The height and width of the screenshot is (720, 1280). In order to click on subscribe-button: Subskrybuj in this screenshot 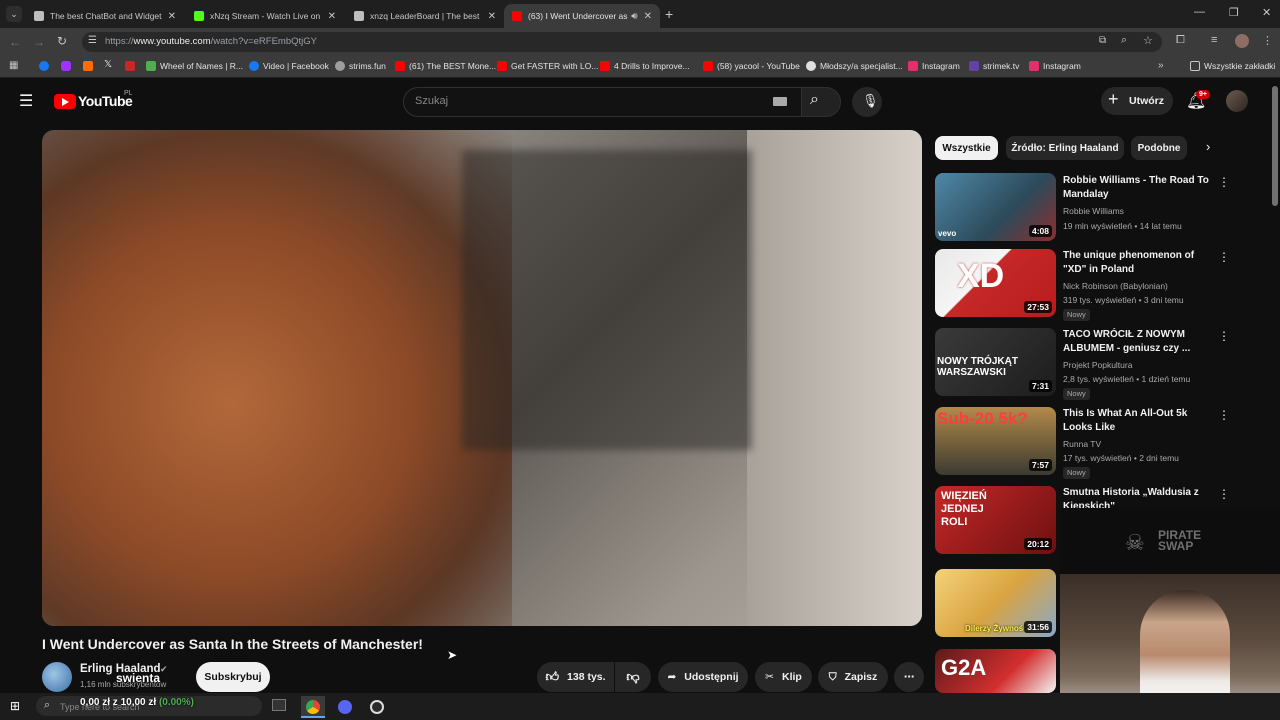, I will do `click(233, 677)`.